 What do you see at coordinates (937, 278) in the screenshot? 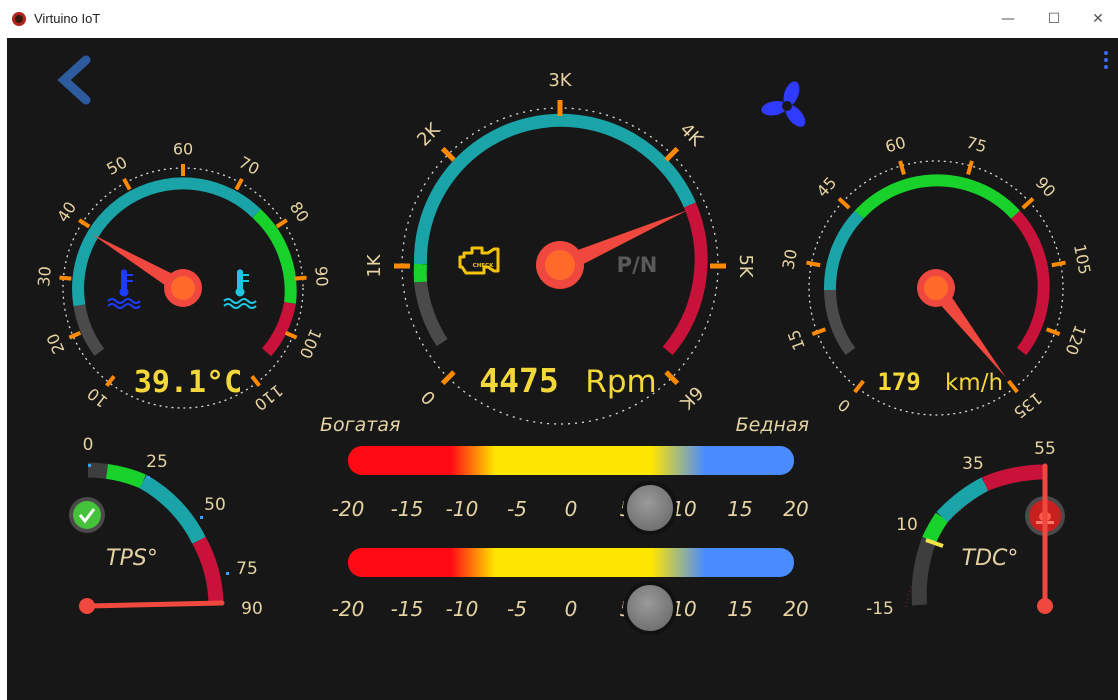
I see `speed-gauge: 0 15 30 45 60 75 90 105 120 135 179 km/h` at bounding box center [937, 278].